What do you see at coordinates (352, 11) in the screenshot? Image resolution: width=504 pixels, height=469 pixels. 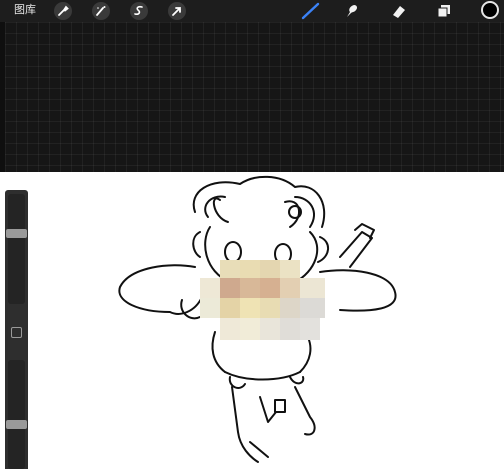 I see `smudge-icon` at bounding box center [352, 11].